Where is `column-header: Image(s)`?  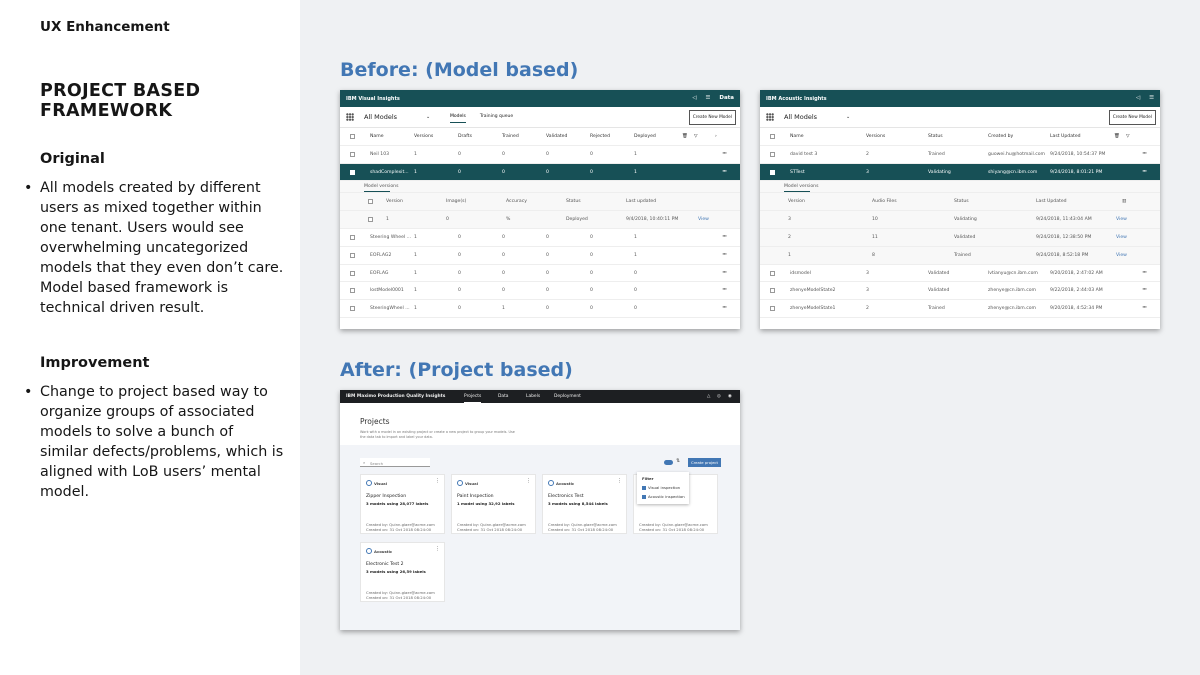 column-header: Image(s) is located at coordinates (456, 201).